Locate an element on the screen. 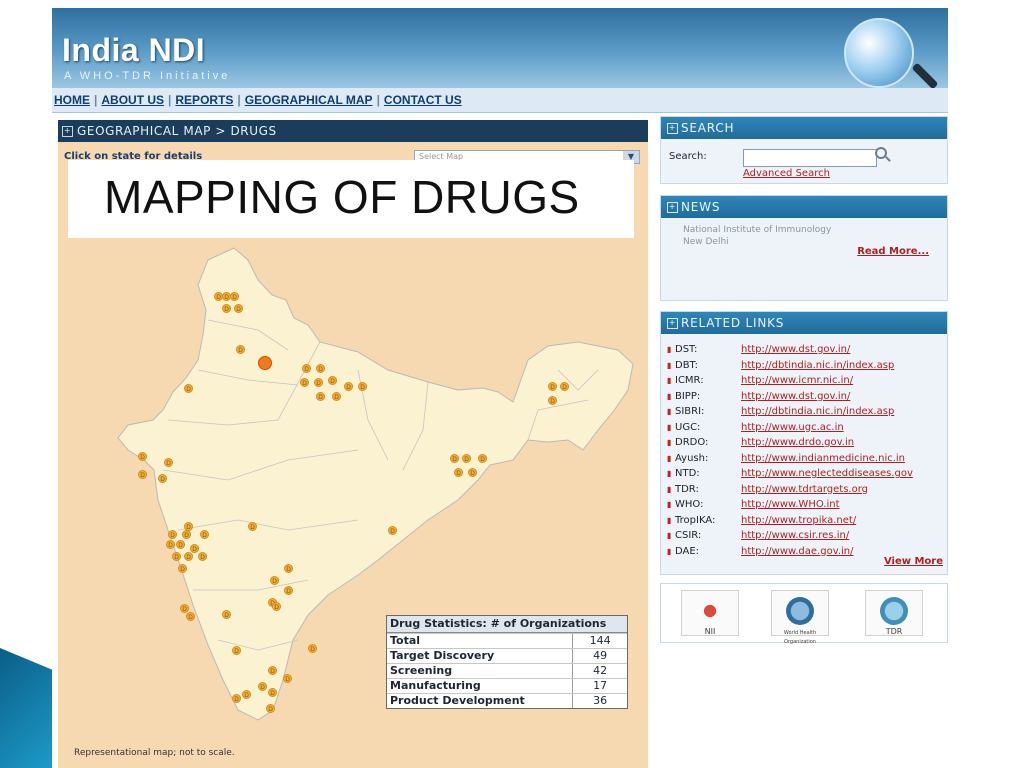 This screenshot has height=768, width=1024. related-link-name: DBT: is located at coordinates (686, 365).